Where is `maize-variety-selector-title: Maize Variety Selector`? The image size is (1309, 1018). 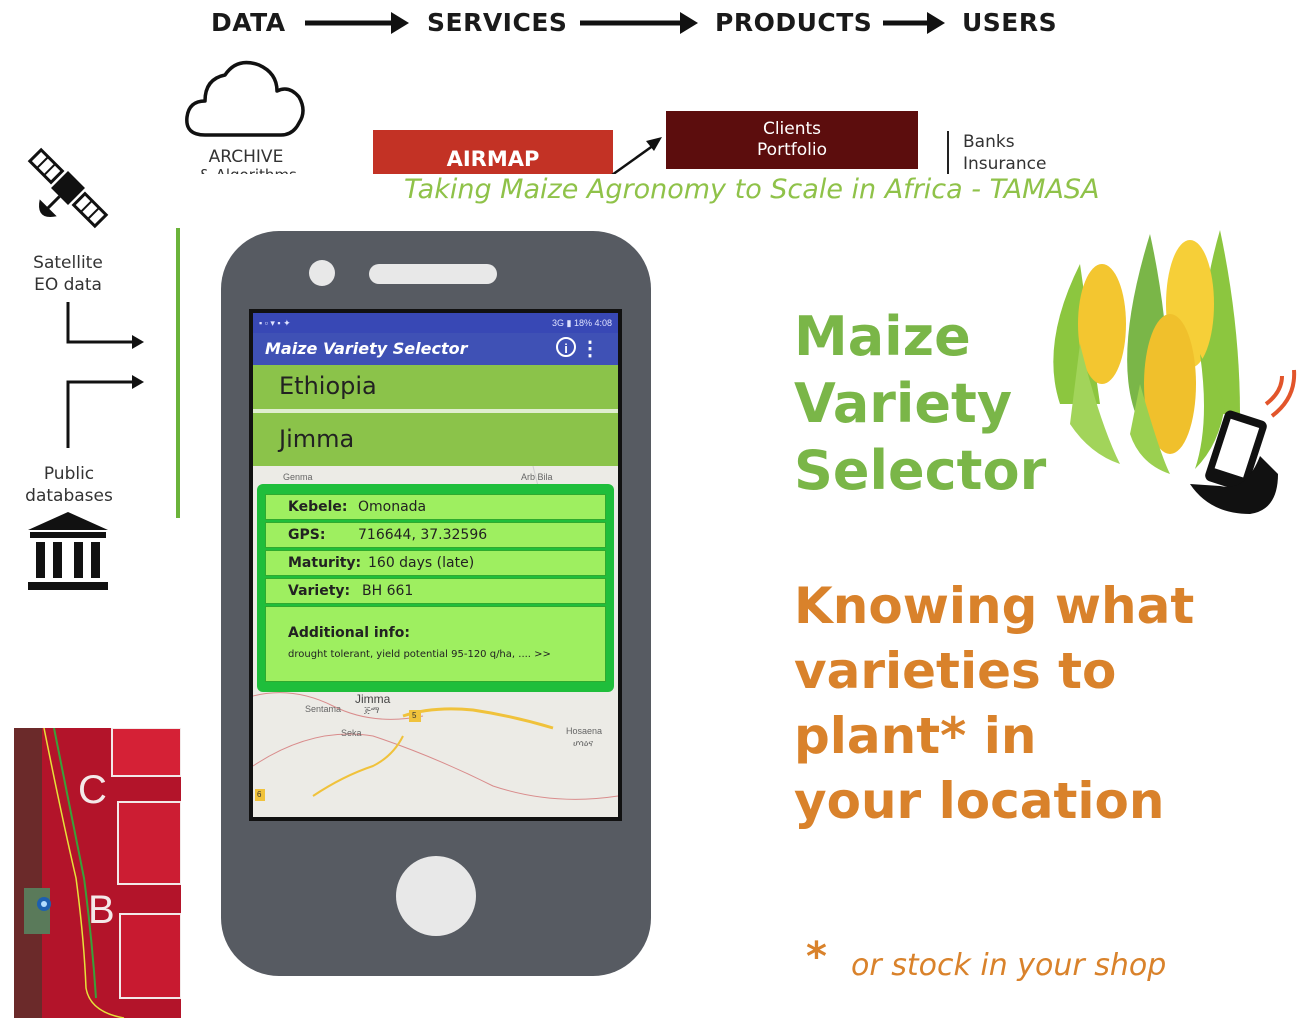
maize-variety-selector-title: Maize Variety Selector is located at coordinates (920, 403).